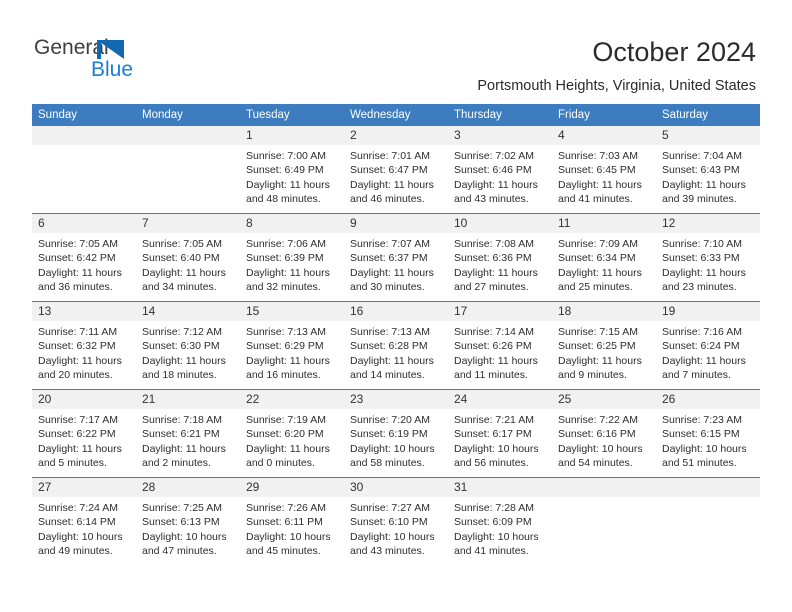 This screenshot has width=792, height=612. Describe the element at coordinates (182, 244) in the screenshot. I see `sunrise-text: Sunrise: 7:05 AM` at that location.